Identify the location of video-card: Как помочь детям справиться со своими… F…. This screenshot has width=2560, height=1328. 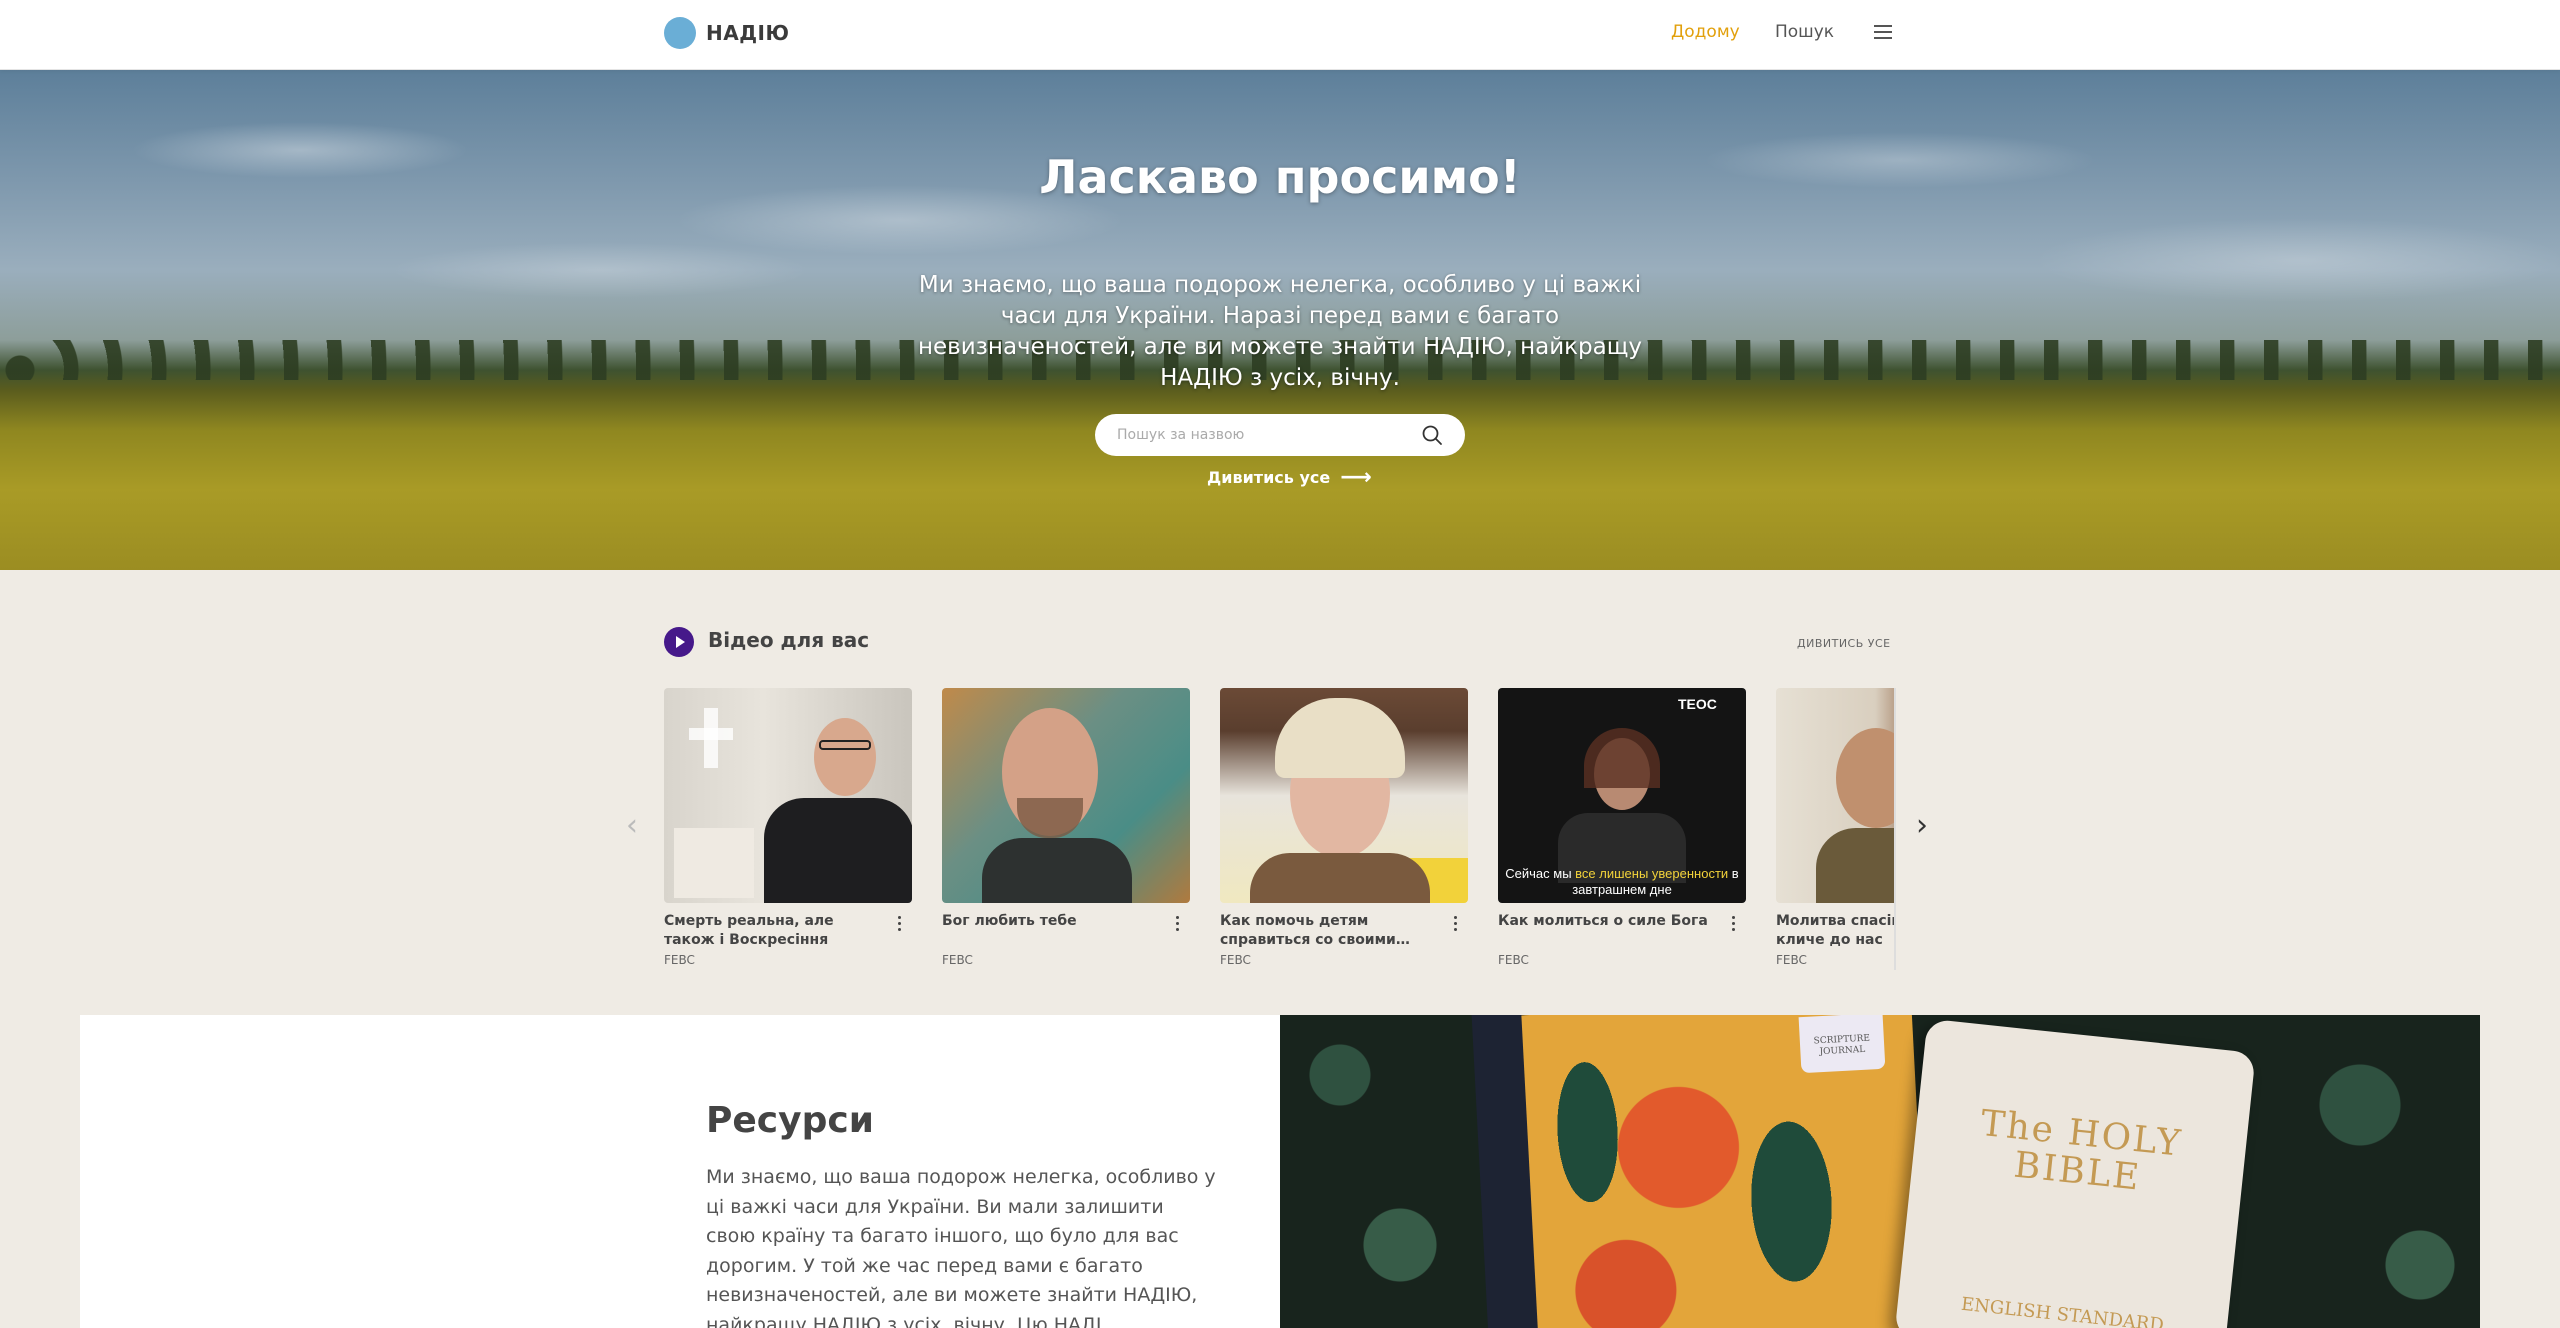
(1344, 827).